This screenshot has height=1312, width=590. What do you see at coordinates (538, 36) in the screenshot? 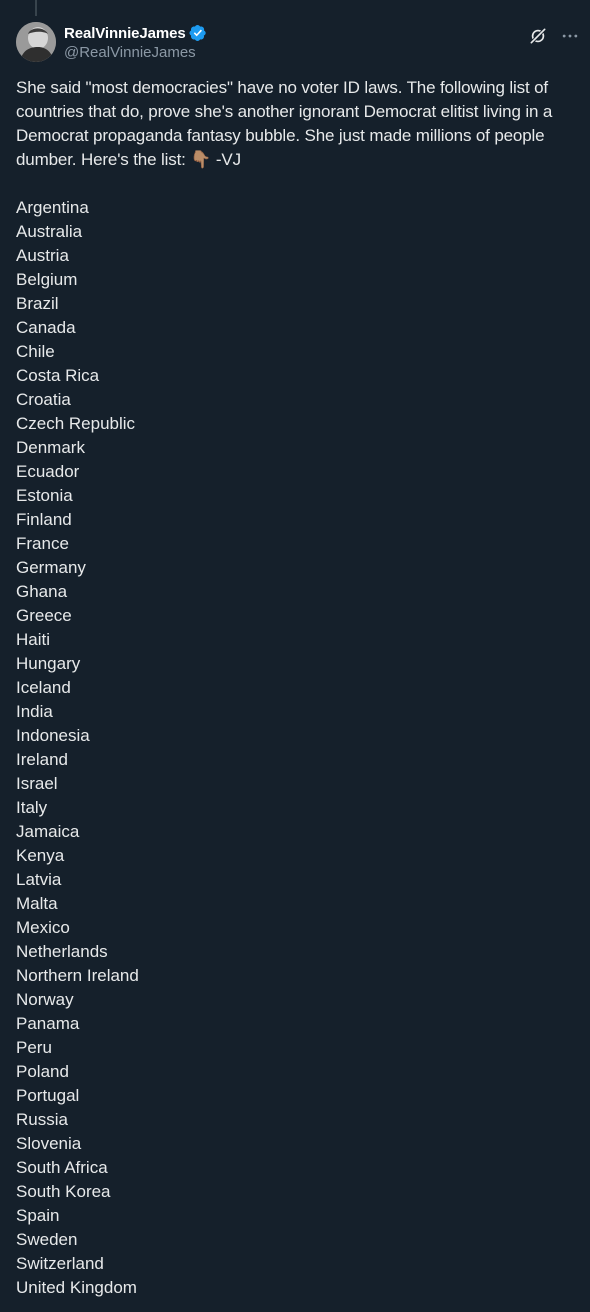
I see `grok-icon` at bounding box center [538, 36].